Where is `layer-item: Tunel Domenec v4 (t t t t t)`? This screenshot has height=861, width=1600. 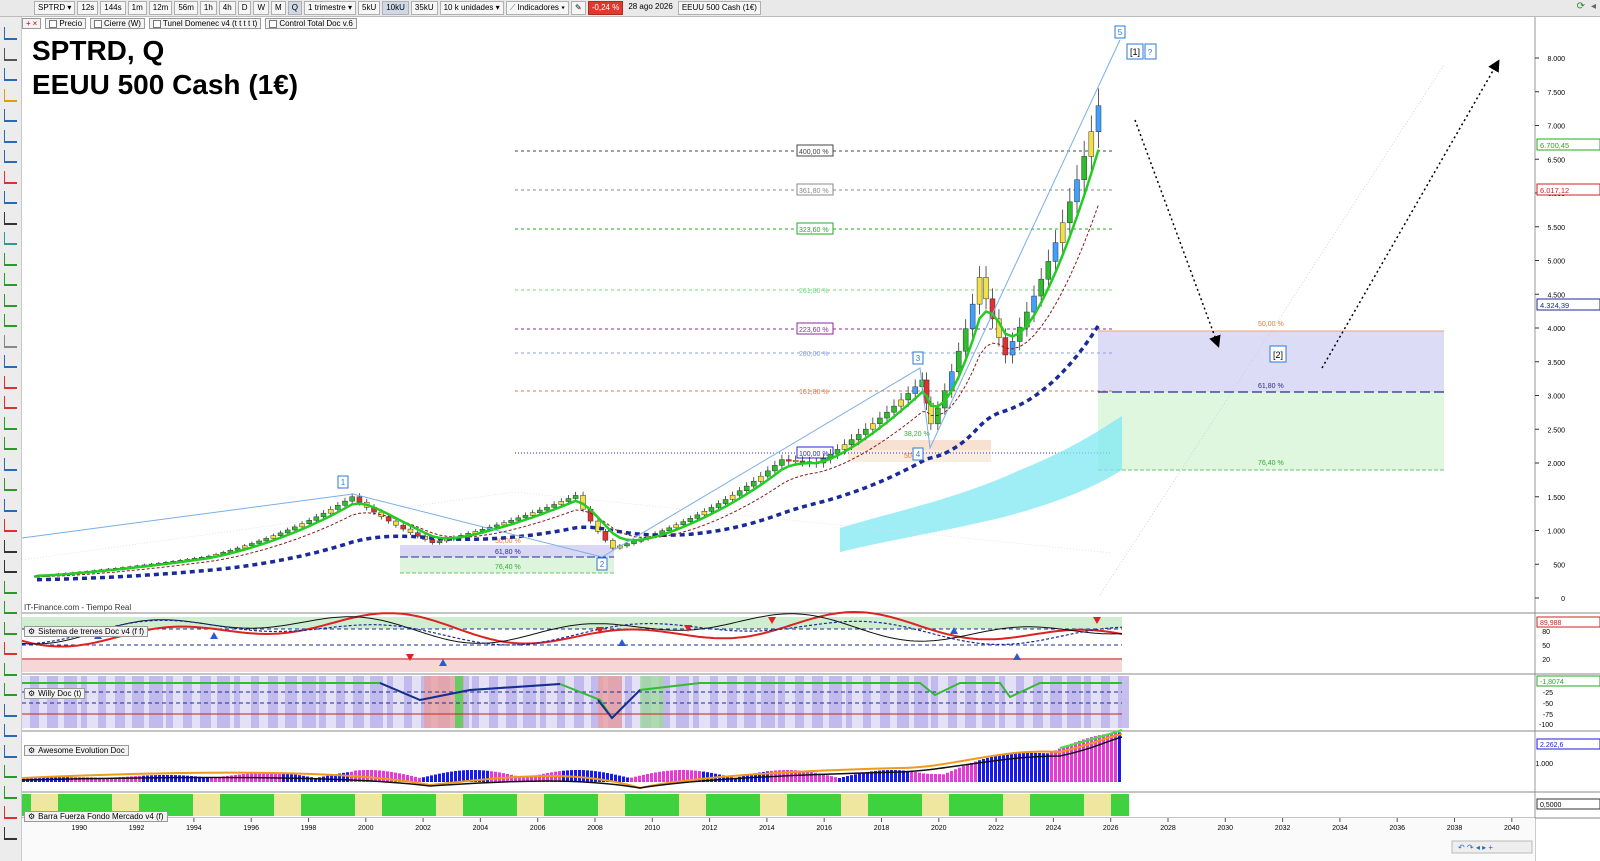
layer-item: Tunel Domenec v4 (t t t t t) is located at coordinates (205, 23).